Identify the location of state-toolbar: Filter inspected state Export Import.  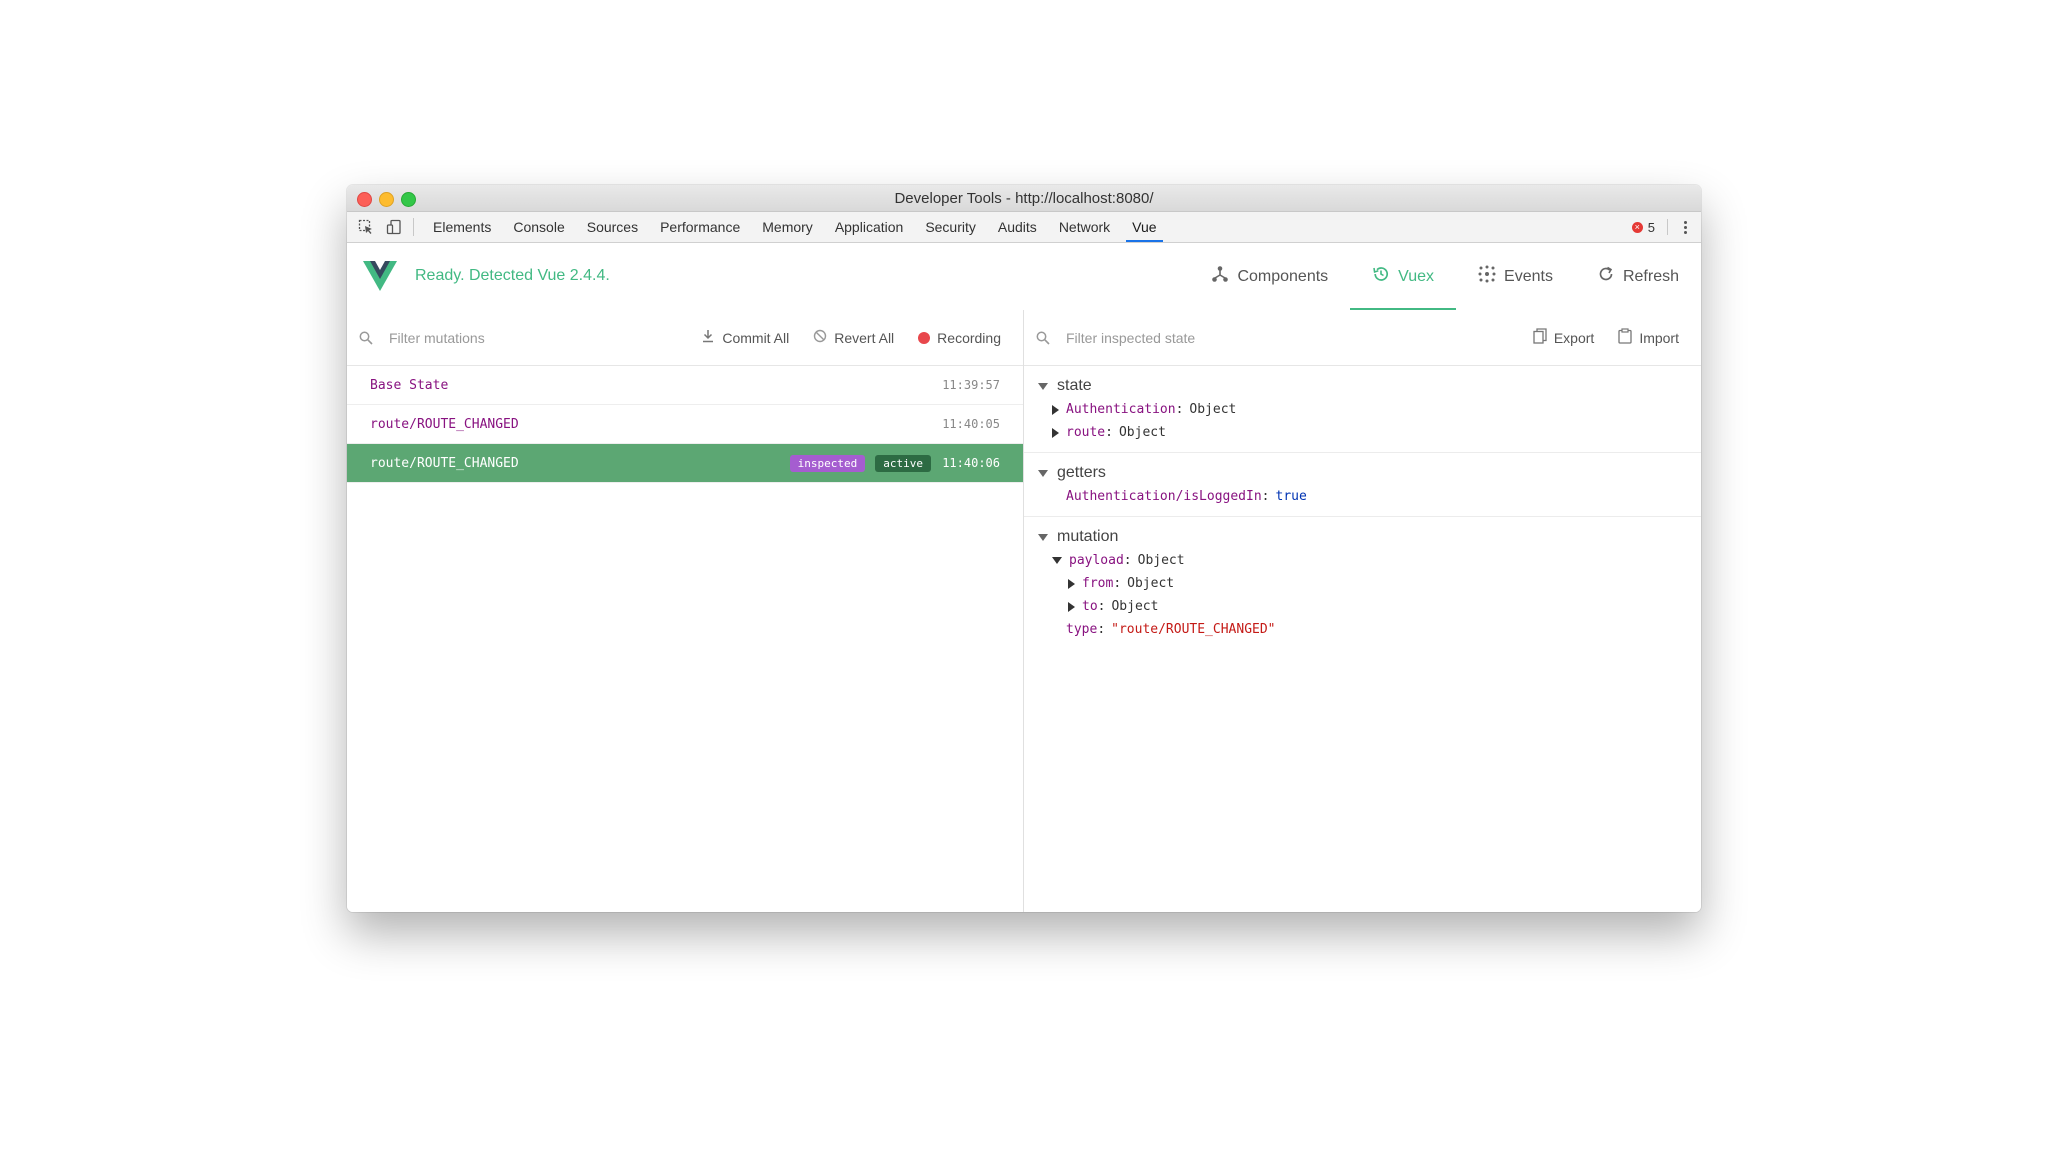
(1362, 338).